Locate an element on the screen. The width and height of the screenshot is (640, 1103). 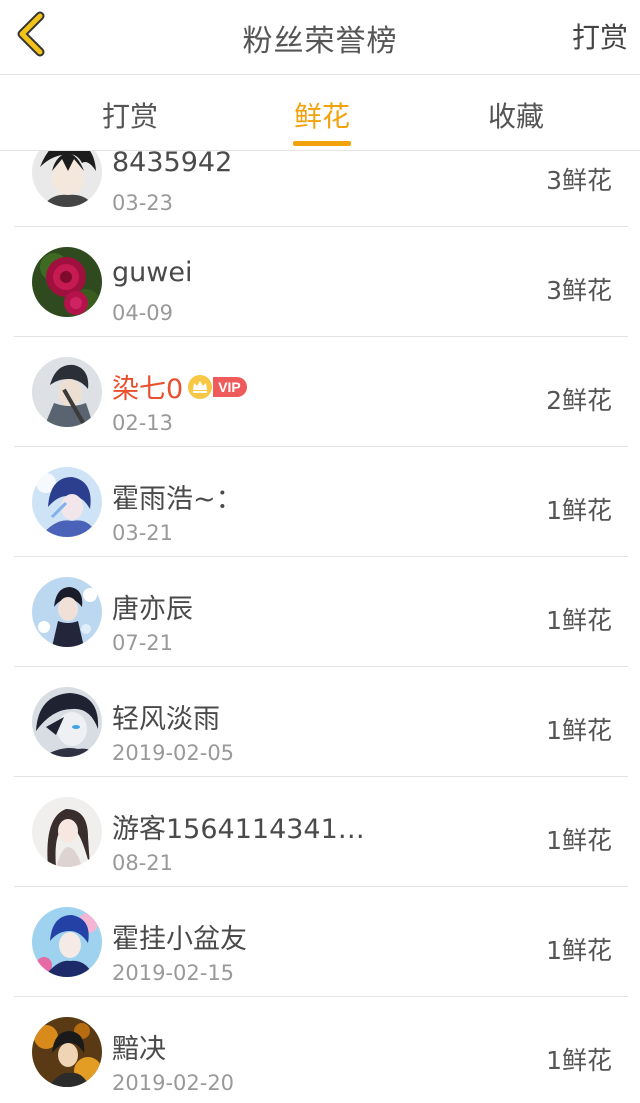
tab-favorites: 收藏 is located at coordinates (516, 115).